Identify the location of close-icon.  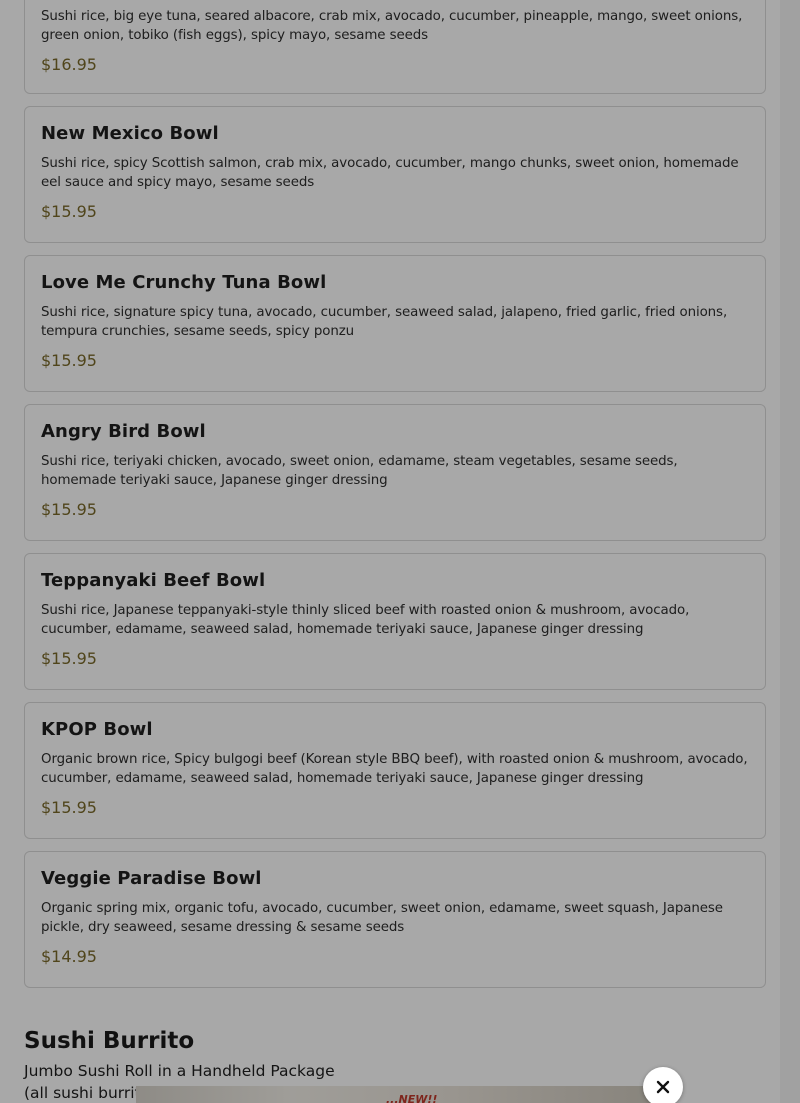
(663, 1087).